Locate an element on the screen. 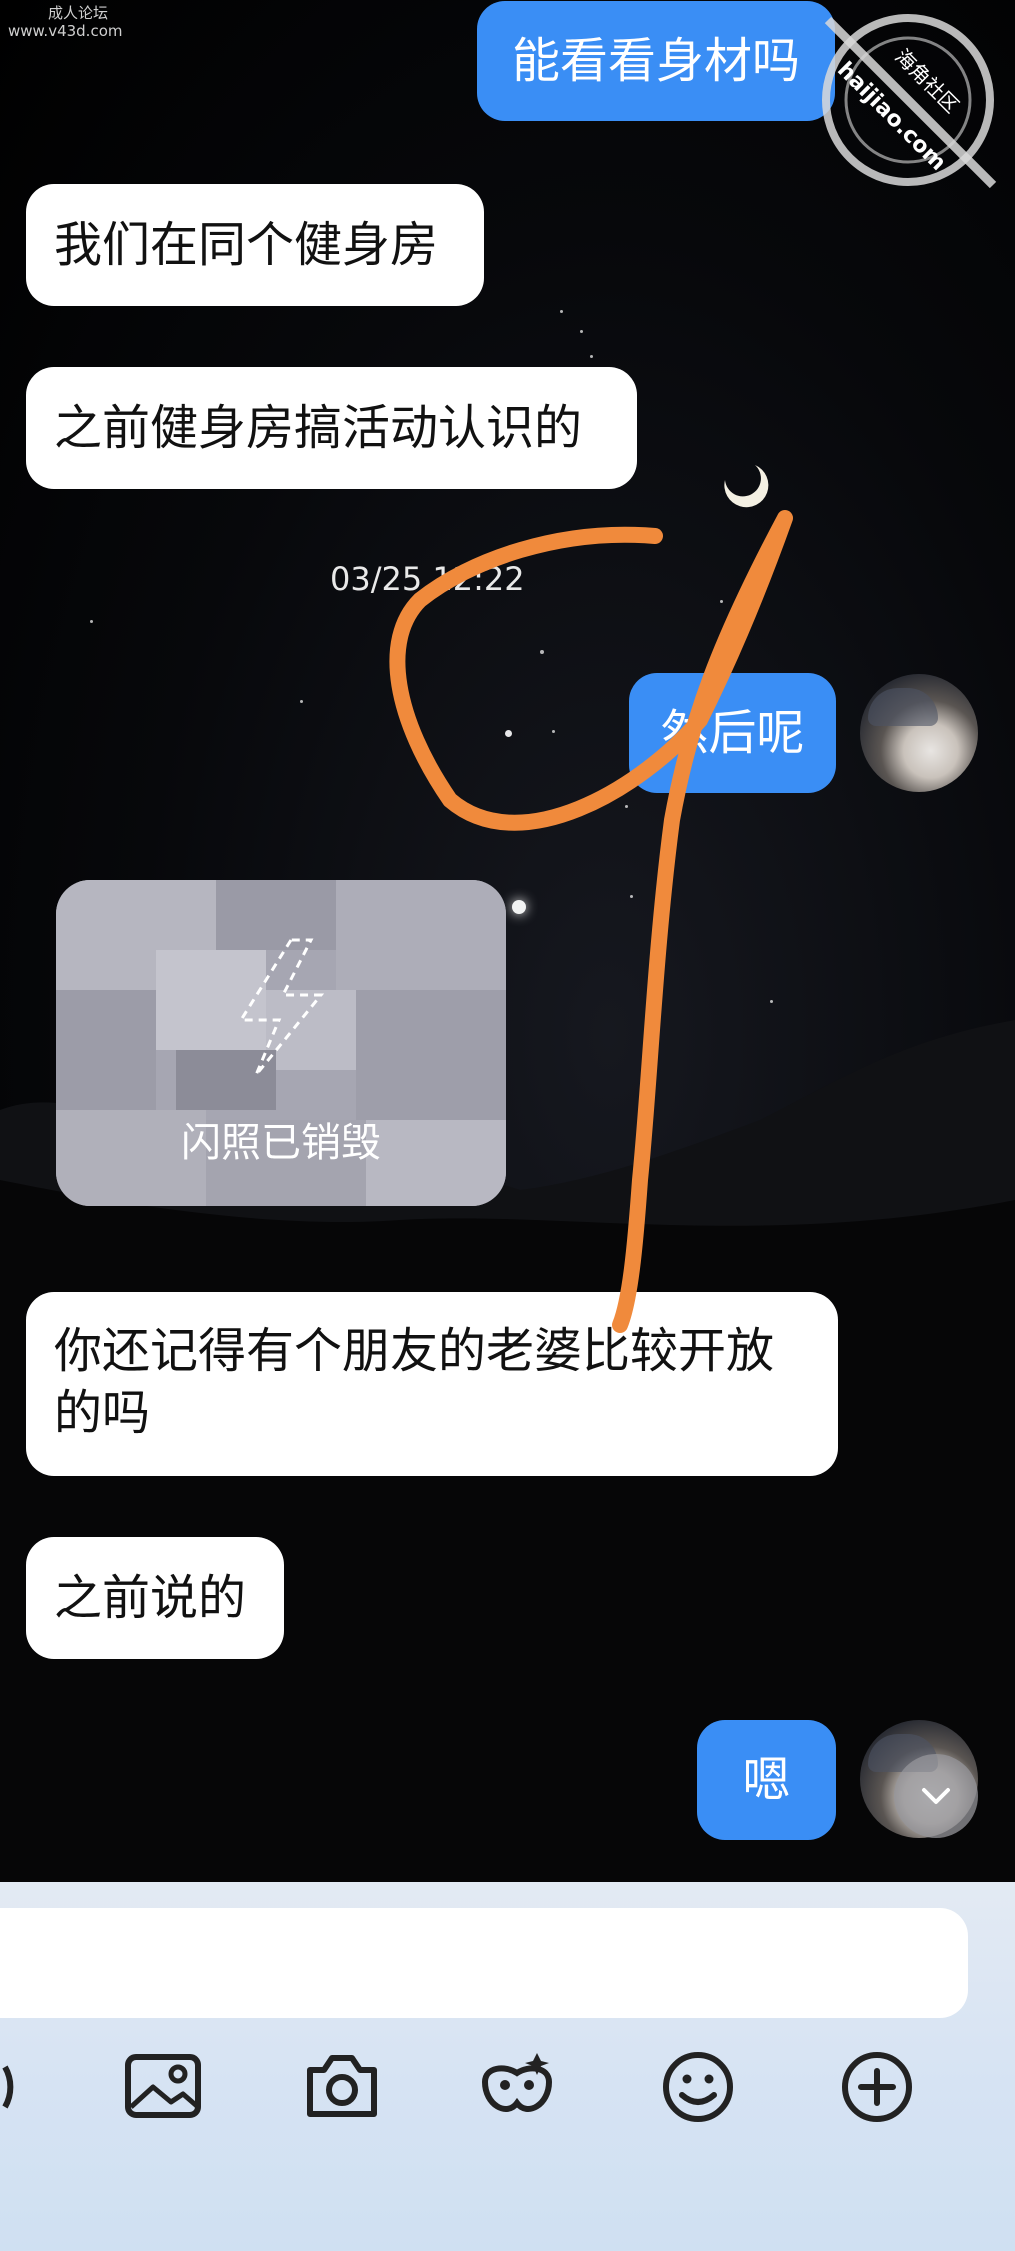  annotation-scribble is located at coordinates (591, 921).